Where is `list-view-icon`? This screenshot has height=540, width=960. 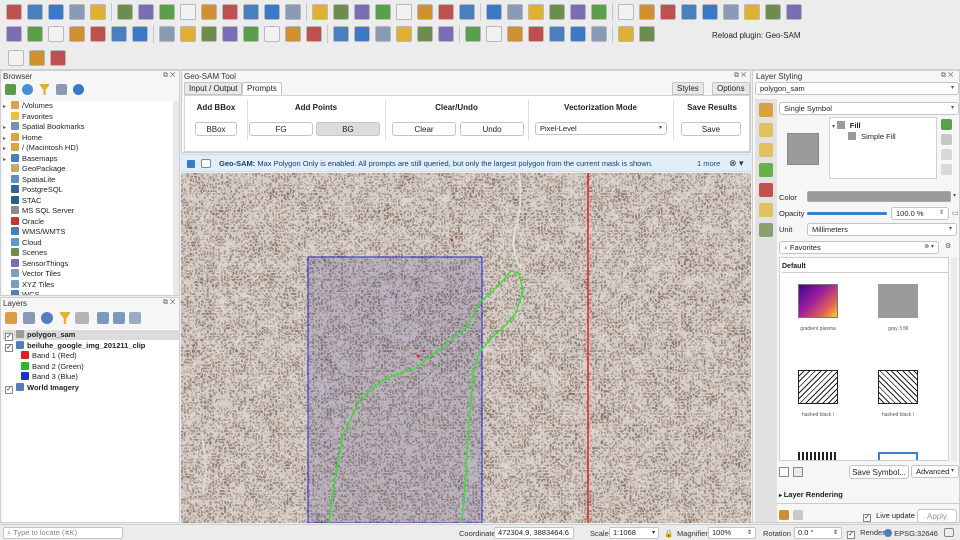 list-view-icon is located at coordinates (784, 472).